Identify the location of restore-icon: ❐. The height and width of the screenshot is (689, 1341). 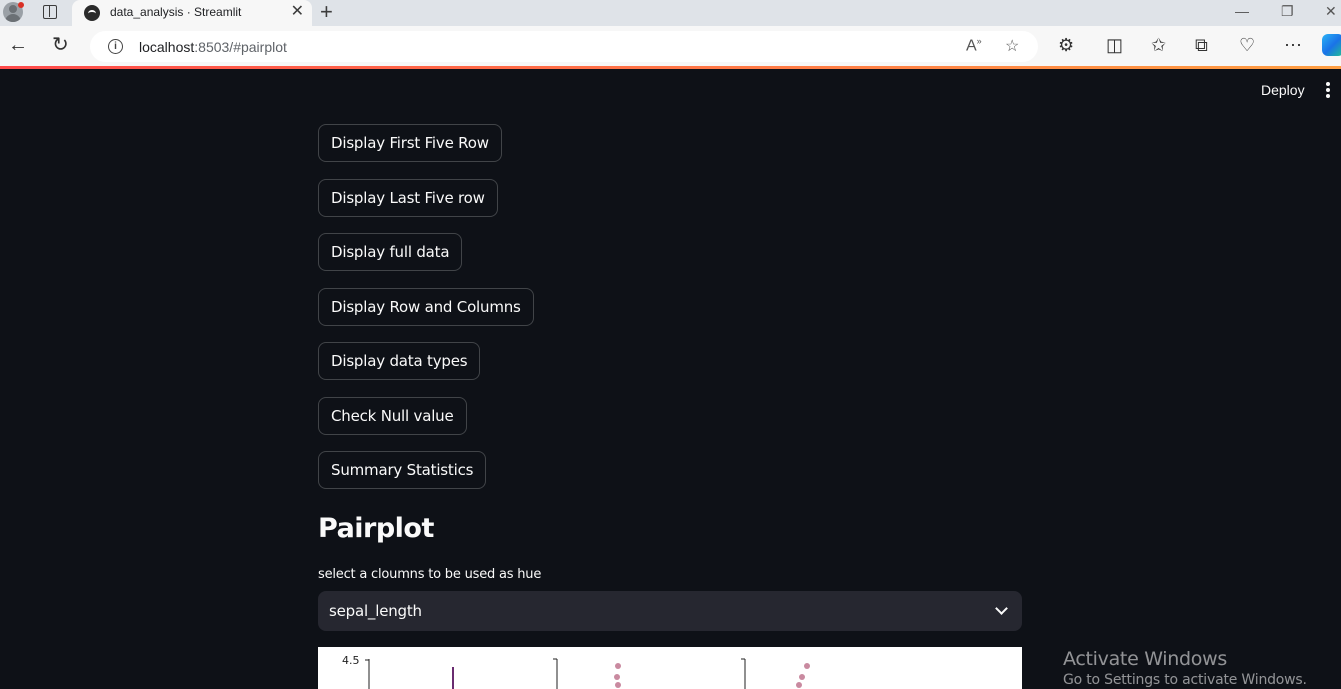
(1287, 11).